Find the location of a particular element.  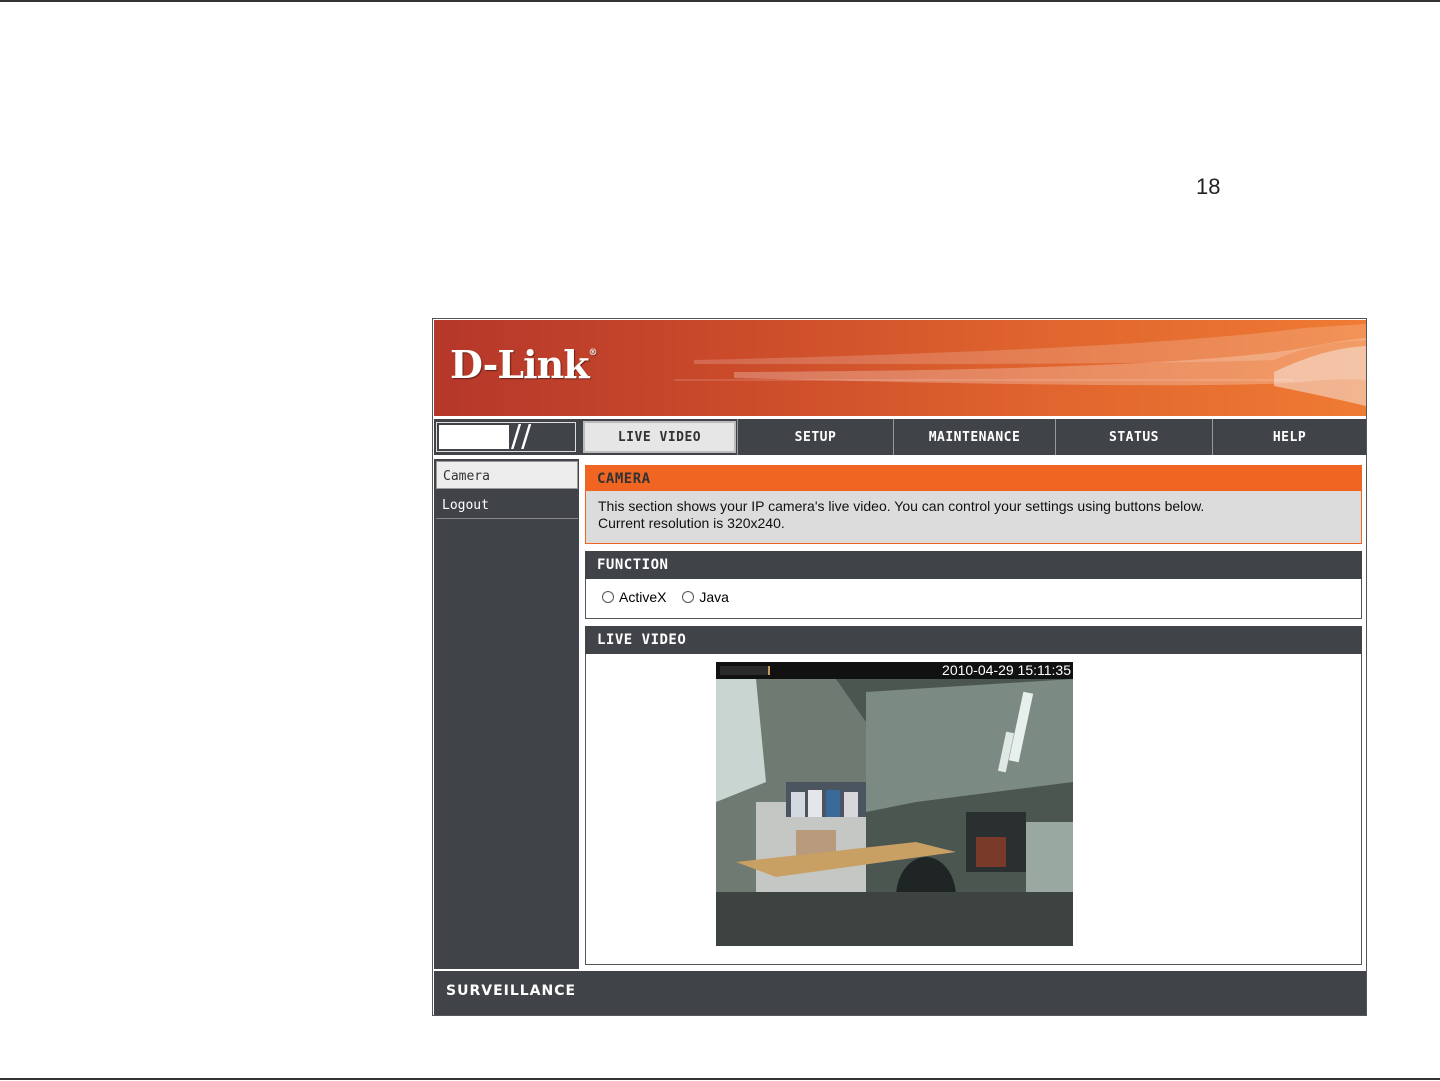

radio-activex: ActiveX is located at coordinates (634, 597).